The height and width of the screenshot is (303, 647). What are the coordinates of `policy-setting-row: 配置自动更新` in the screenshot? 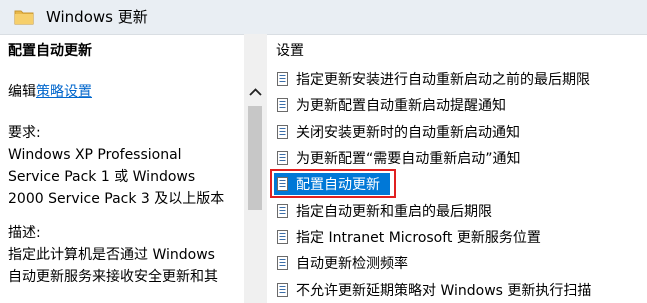 It's located at (457, 184).